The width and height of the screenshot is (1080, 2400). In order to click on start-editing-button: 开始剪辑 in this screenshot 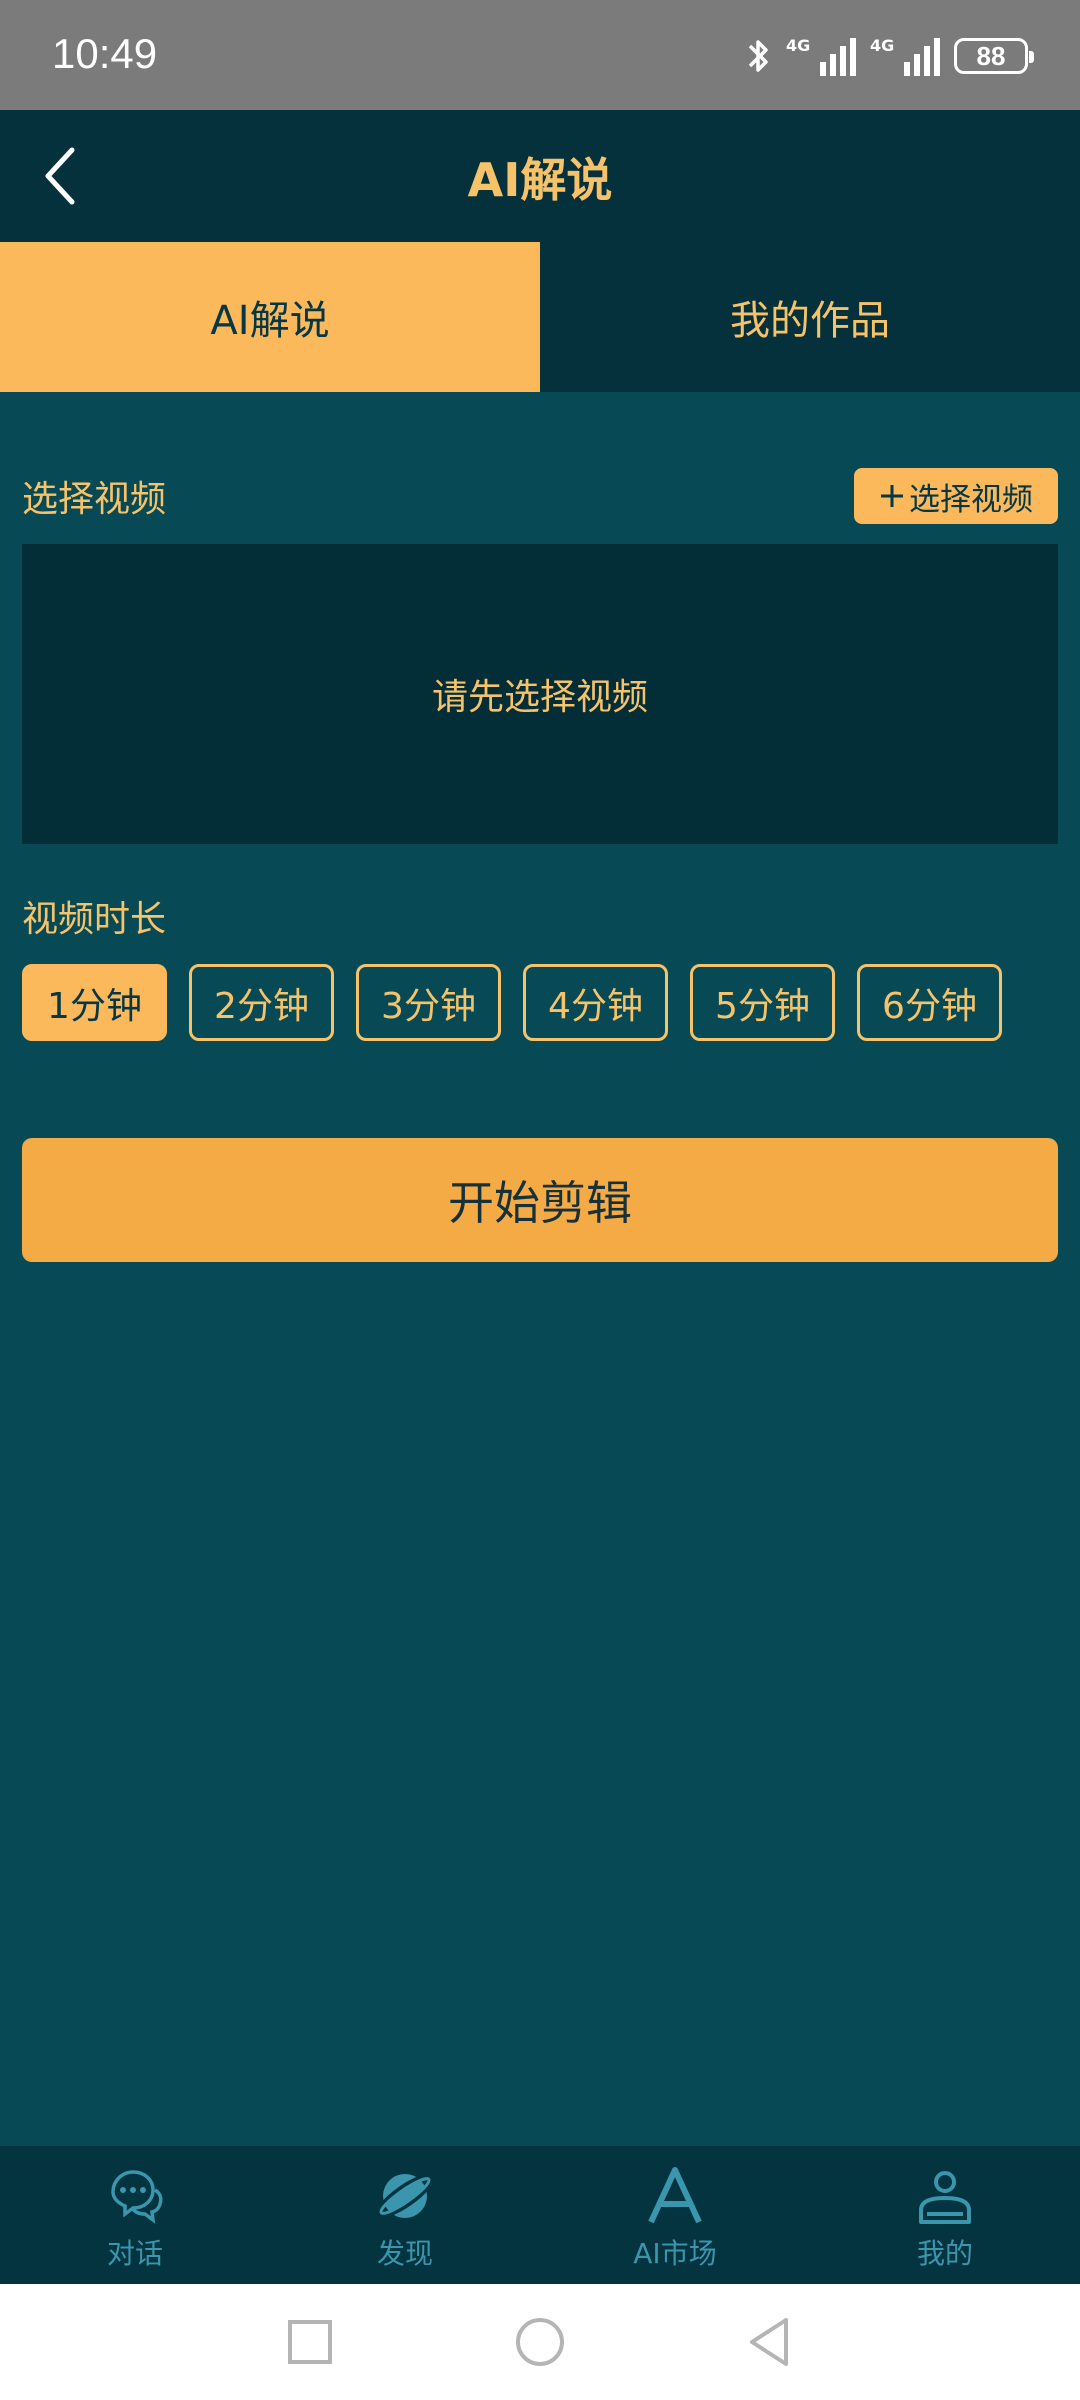, I will do `click(540, 1200)`.